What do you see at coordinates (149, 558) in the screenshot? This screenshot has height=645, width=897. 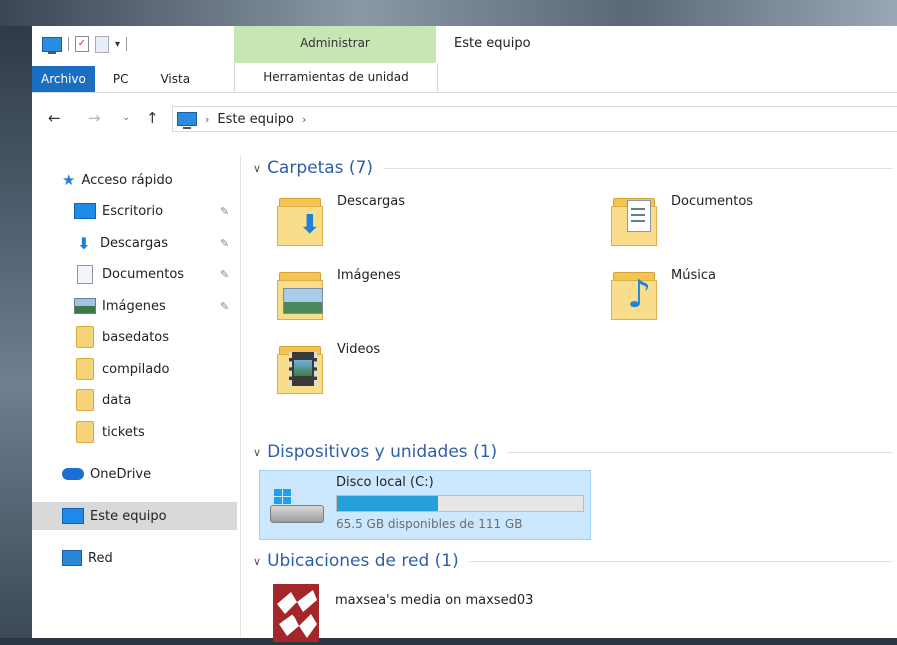 I see `sidebar-item-network: Red` at bounding box center [149, 558].